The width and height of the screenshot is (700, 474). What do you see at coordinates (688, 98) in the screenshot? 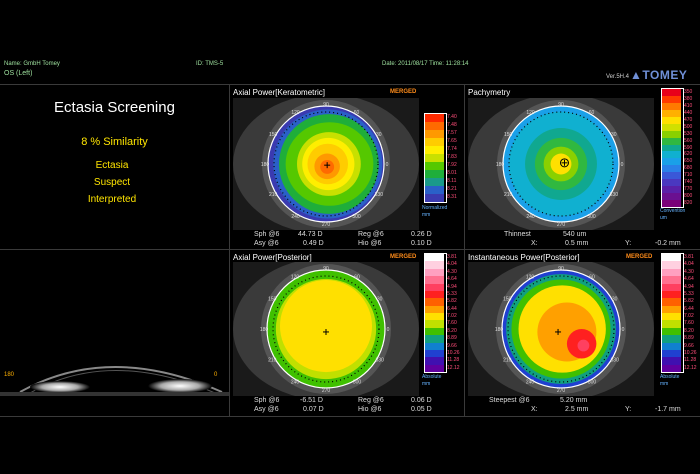
I see `scale-label: 380` at bounding box center [688, 98].